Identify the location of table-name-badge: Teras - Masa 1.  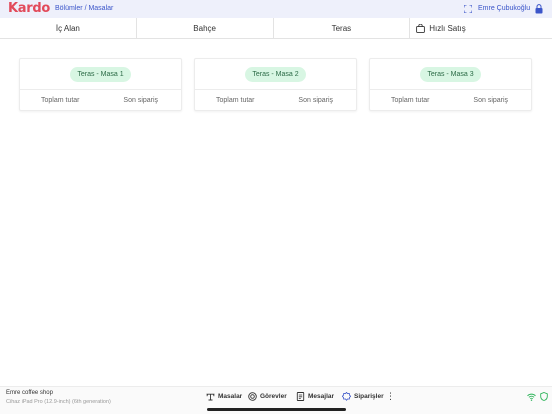
(100, 74).